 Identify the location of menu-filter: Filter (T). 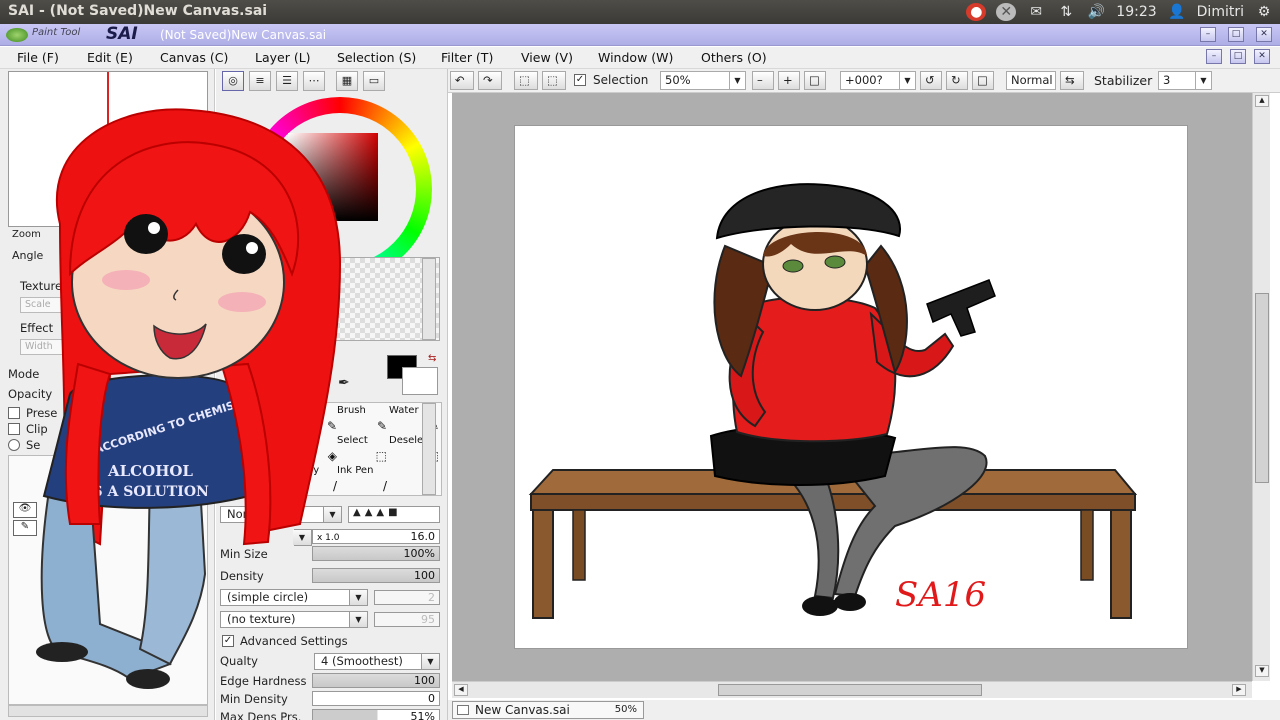
(467, 57).